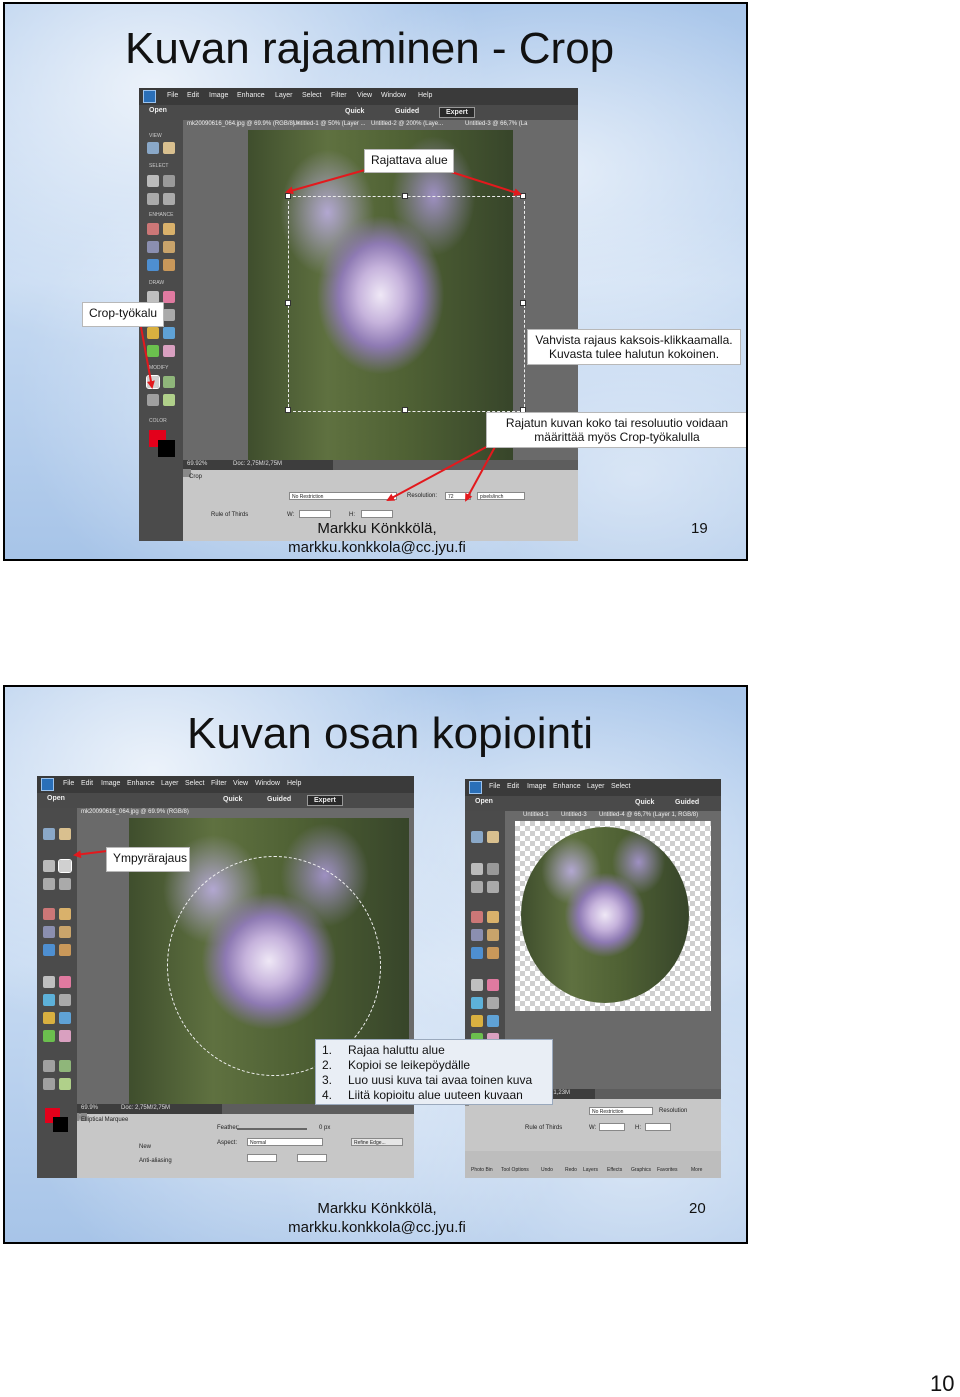 The height and width of the screenshot is (1397, 960). I want to click on anti-alias-checkbox: Anti-aliasing, so click(155, 1161).